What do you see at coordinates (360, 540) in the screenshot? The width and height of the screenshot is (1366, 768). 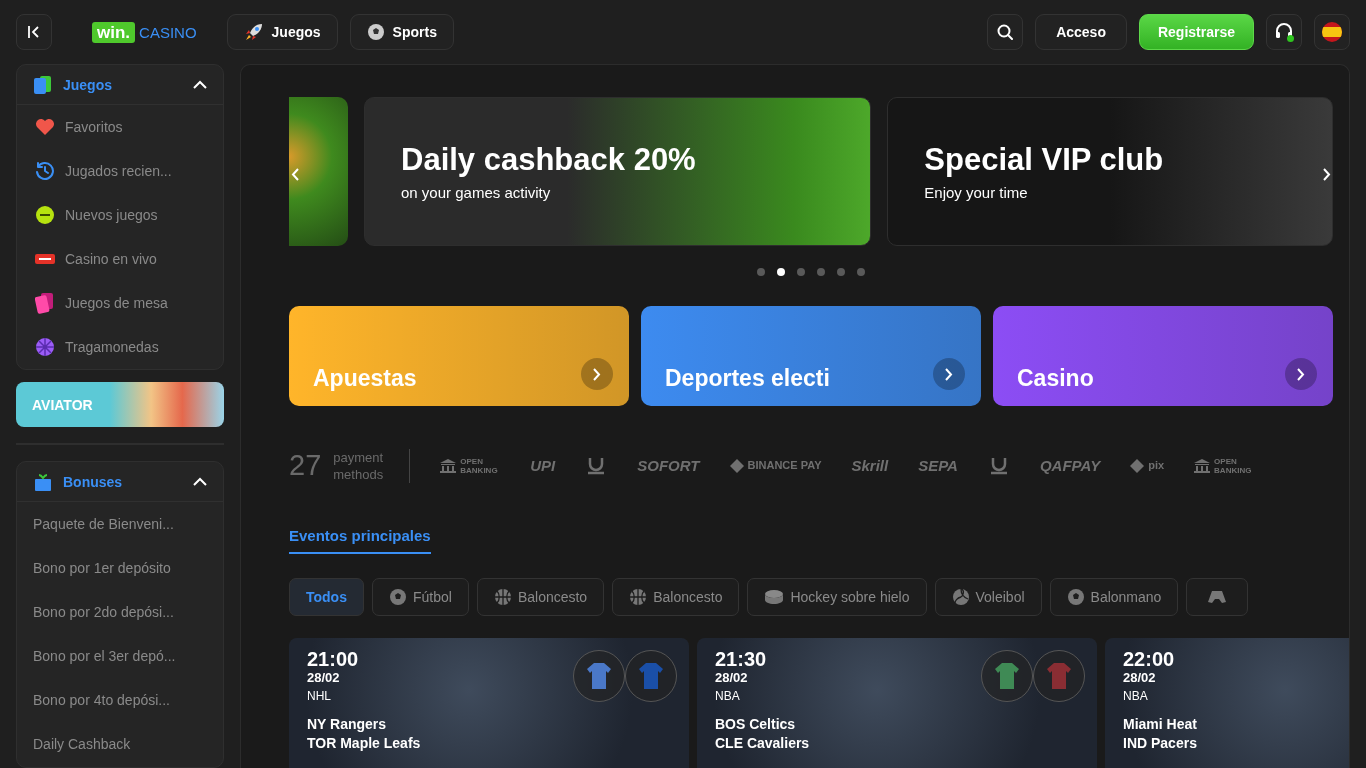 I see `section-tab: Eventos principales` at bounding box center [360, 540].